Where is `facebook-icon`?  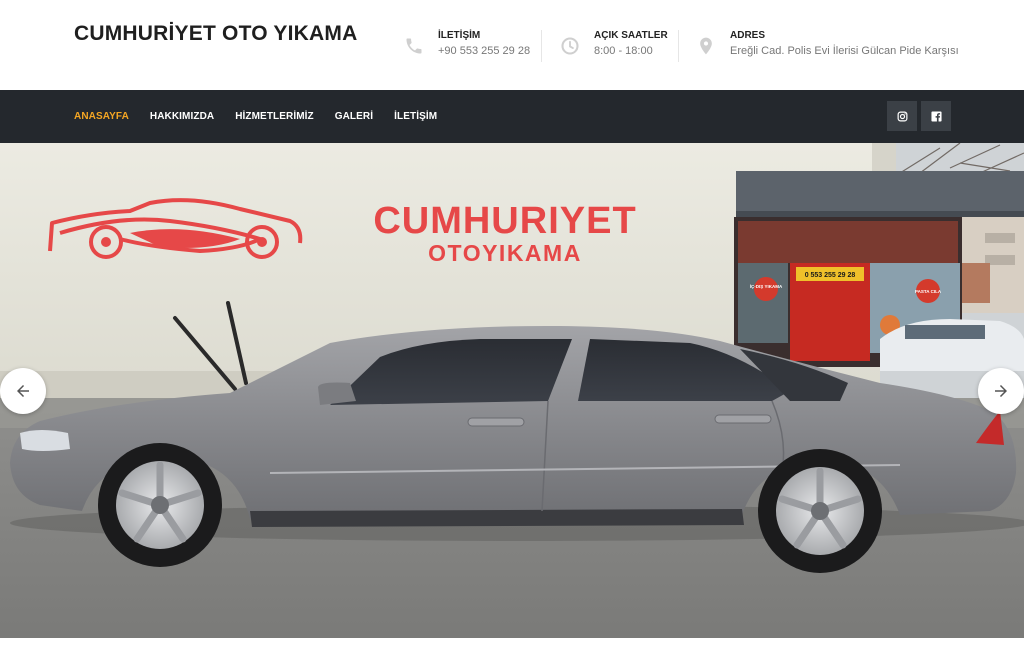 facebook-icon is located at coordinates (936, 116).